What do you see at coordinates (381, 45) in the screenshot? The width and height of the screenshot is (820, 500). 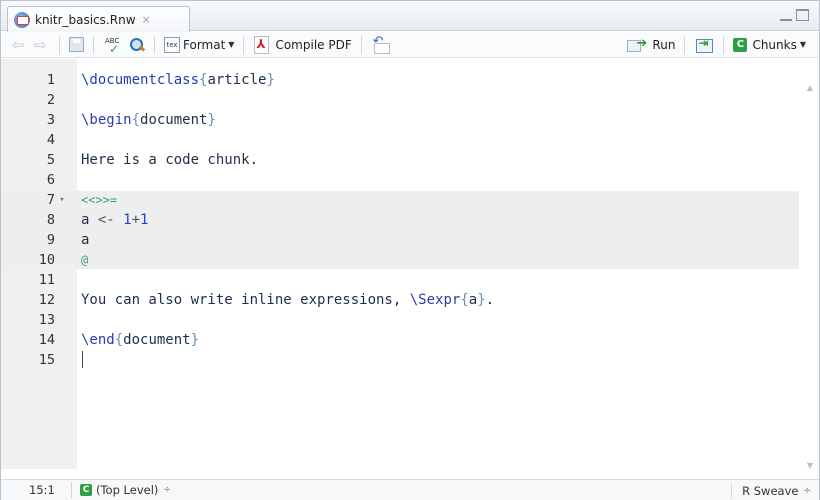 I see `sync-pdf-button` at bounding box center [381, 45].